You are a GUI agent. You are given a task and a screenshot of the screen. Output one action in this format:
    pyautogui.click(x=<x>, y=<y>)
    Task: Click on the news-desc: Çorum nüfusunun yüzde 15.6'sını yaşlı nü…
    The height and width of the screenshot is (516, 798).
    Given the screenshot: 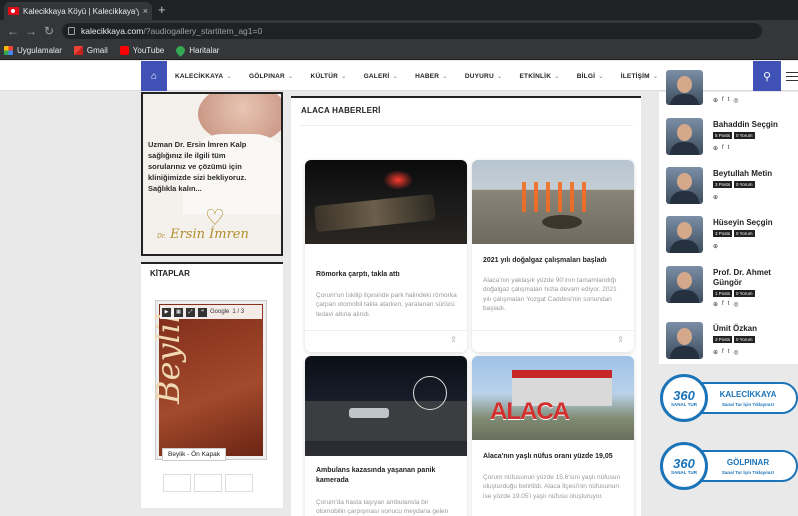 What is the action you would take?
    pyautogui.click(x=552, y=487)
    